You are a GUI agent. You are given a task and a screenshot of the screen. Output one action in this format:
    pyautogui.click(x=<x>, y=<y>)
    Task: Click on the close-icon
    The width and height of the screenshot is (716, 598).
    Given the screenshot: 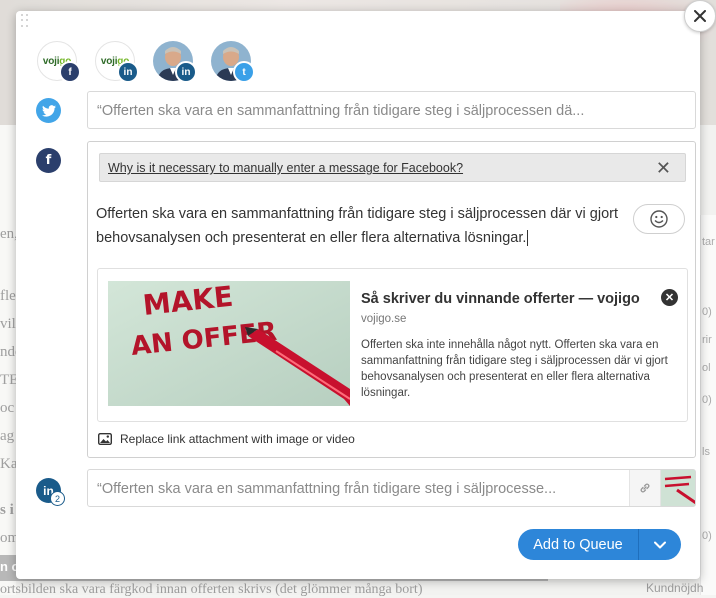 What is the action you would take?
    pyautogui.click(x=700, y=16)
    